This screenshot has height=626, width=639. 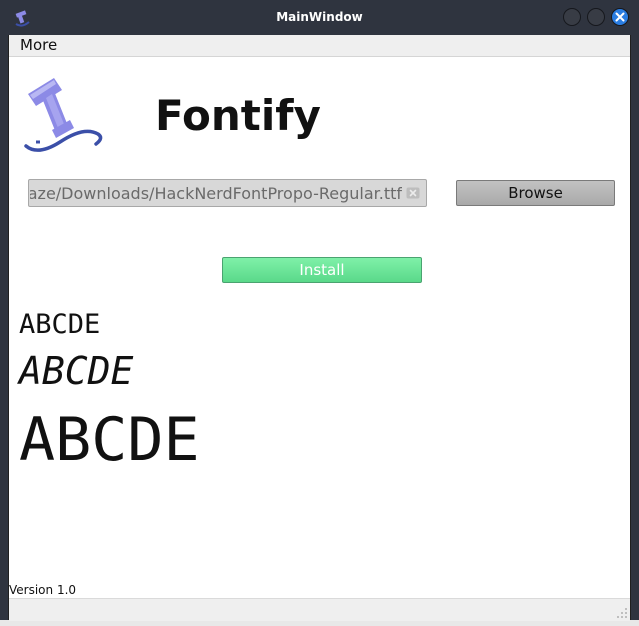 I want to click on menu-bar: More, so click(x=319, y=46).